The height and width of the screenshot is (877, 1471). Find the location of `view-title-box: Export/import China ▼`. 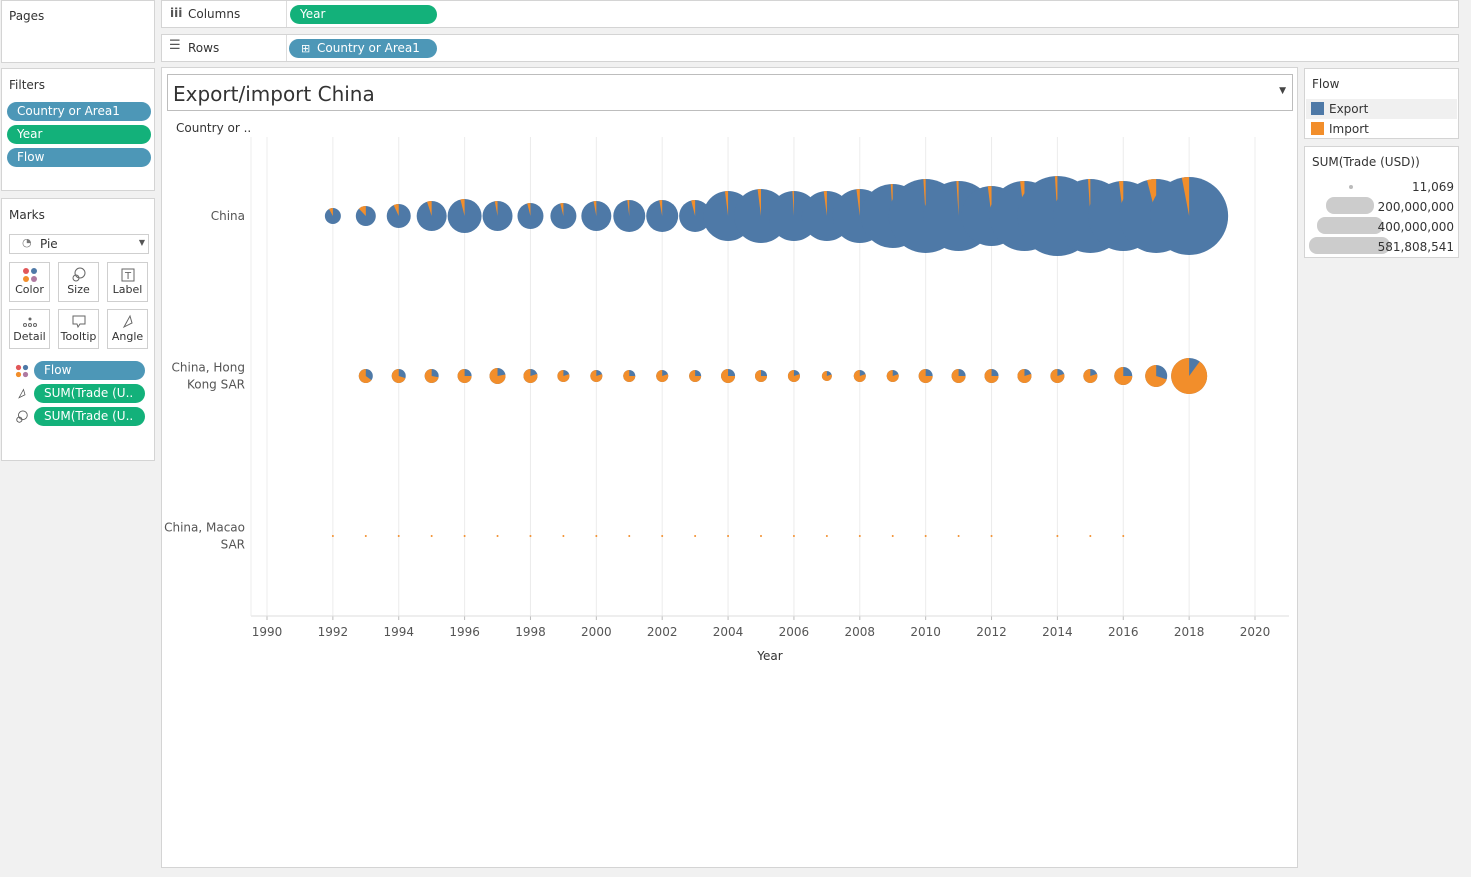

view-title-box: Export/import China ▼ is located at coordinates (730, 92).